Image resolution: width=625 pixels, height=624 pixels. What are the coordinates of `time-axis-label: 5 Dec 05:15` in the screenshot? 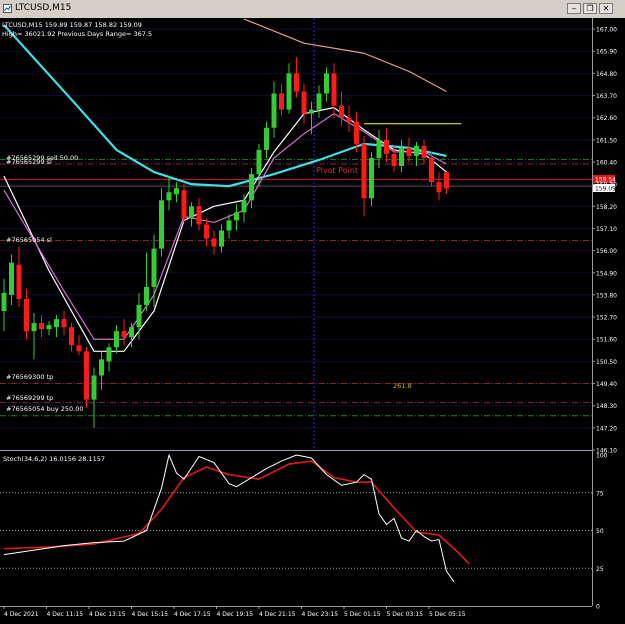 It's located at (447, 614).